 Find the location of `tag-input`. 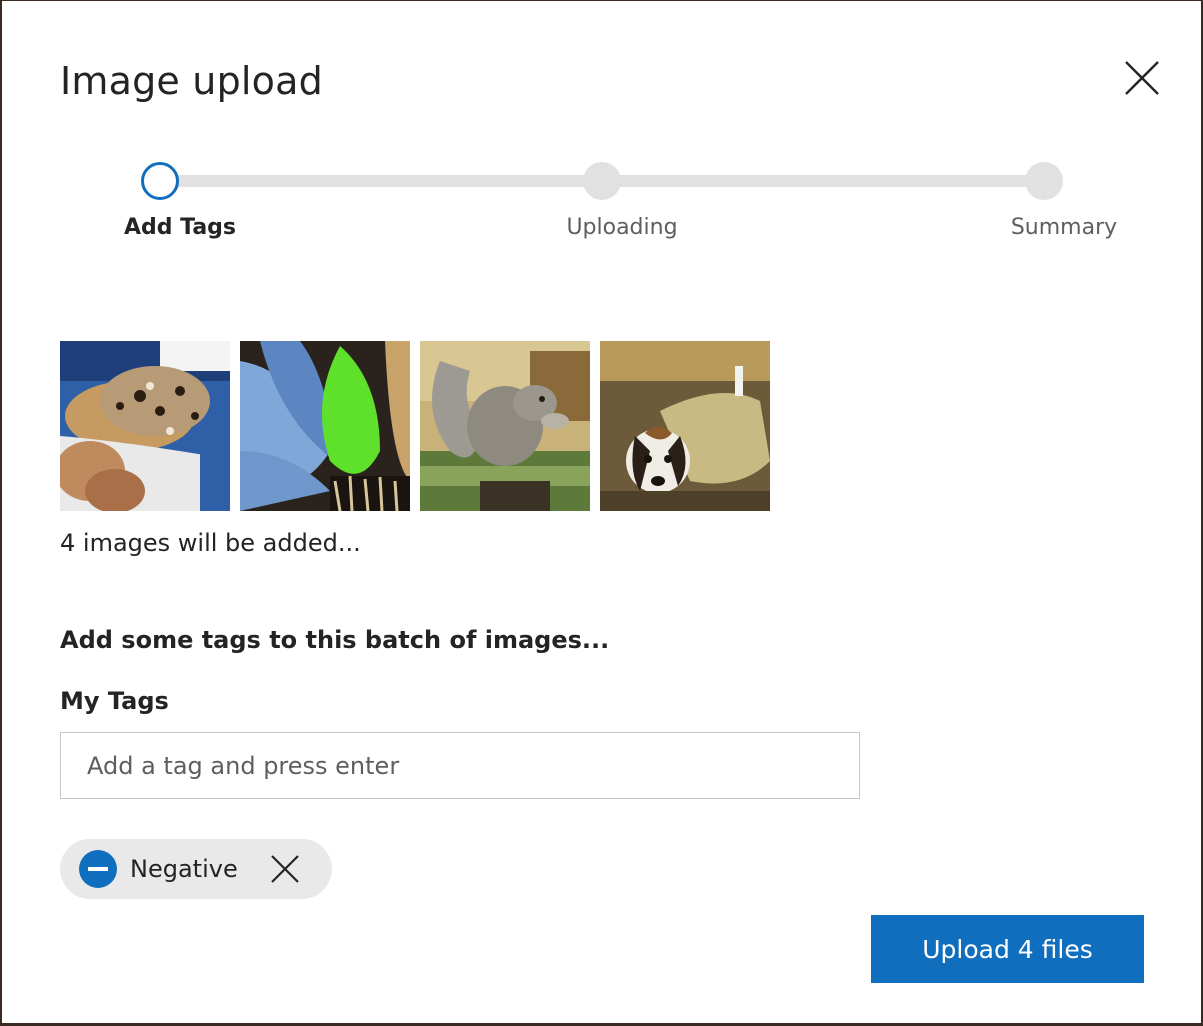

tag-input is located at coordinates (460, 765).